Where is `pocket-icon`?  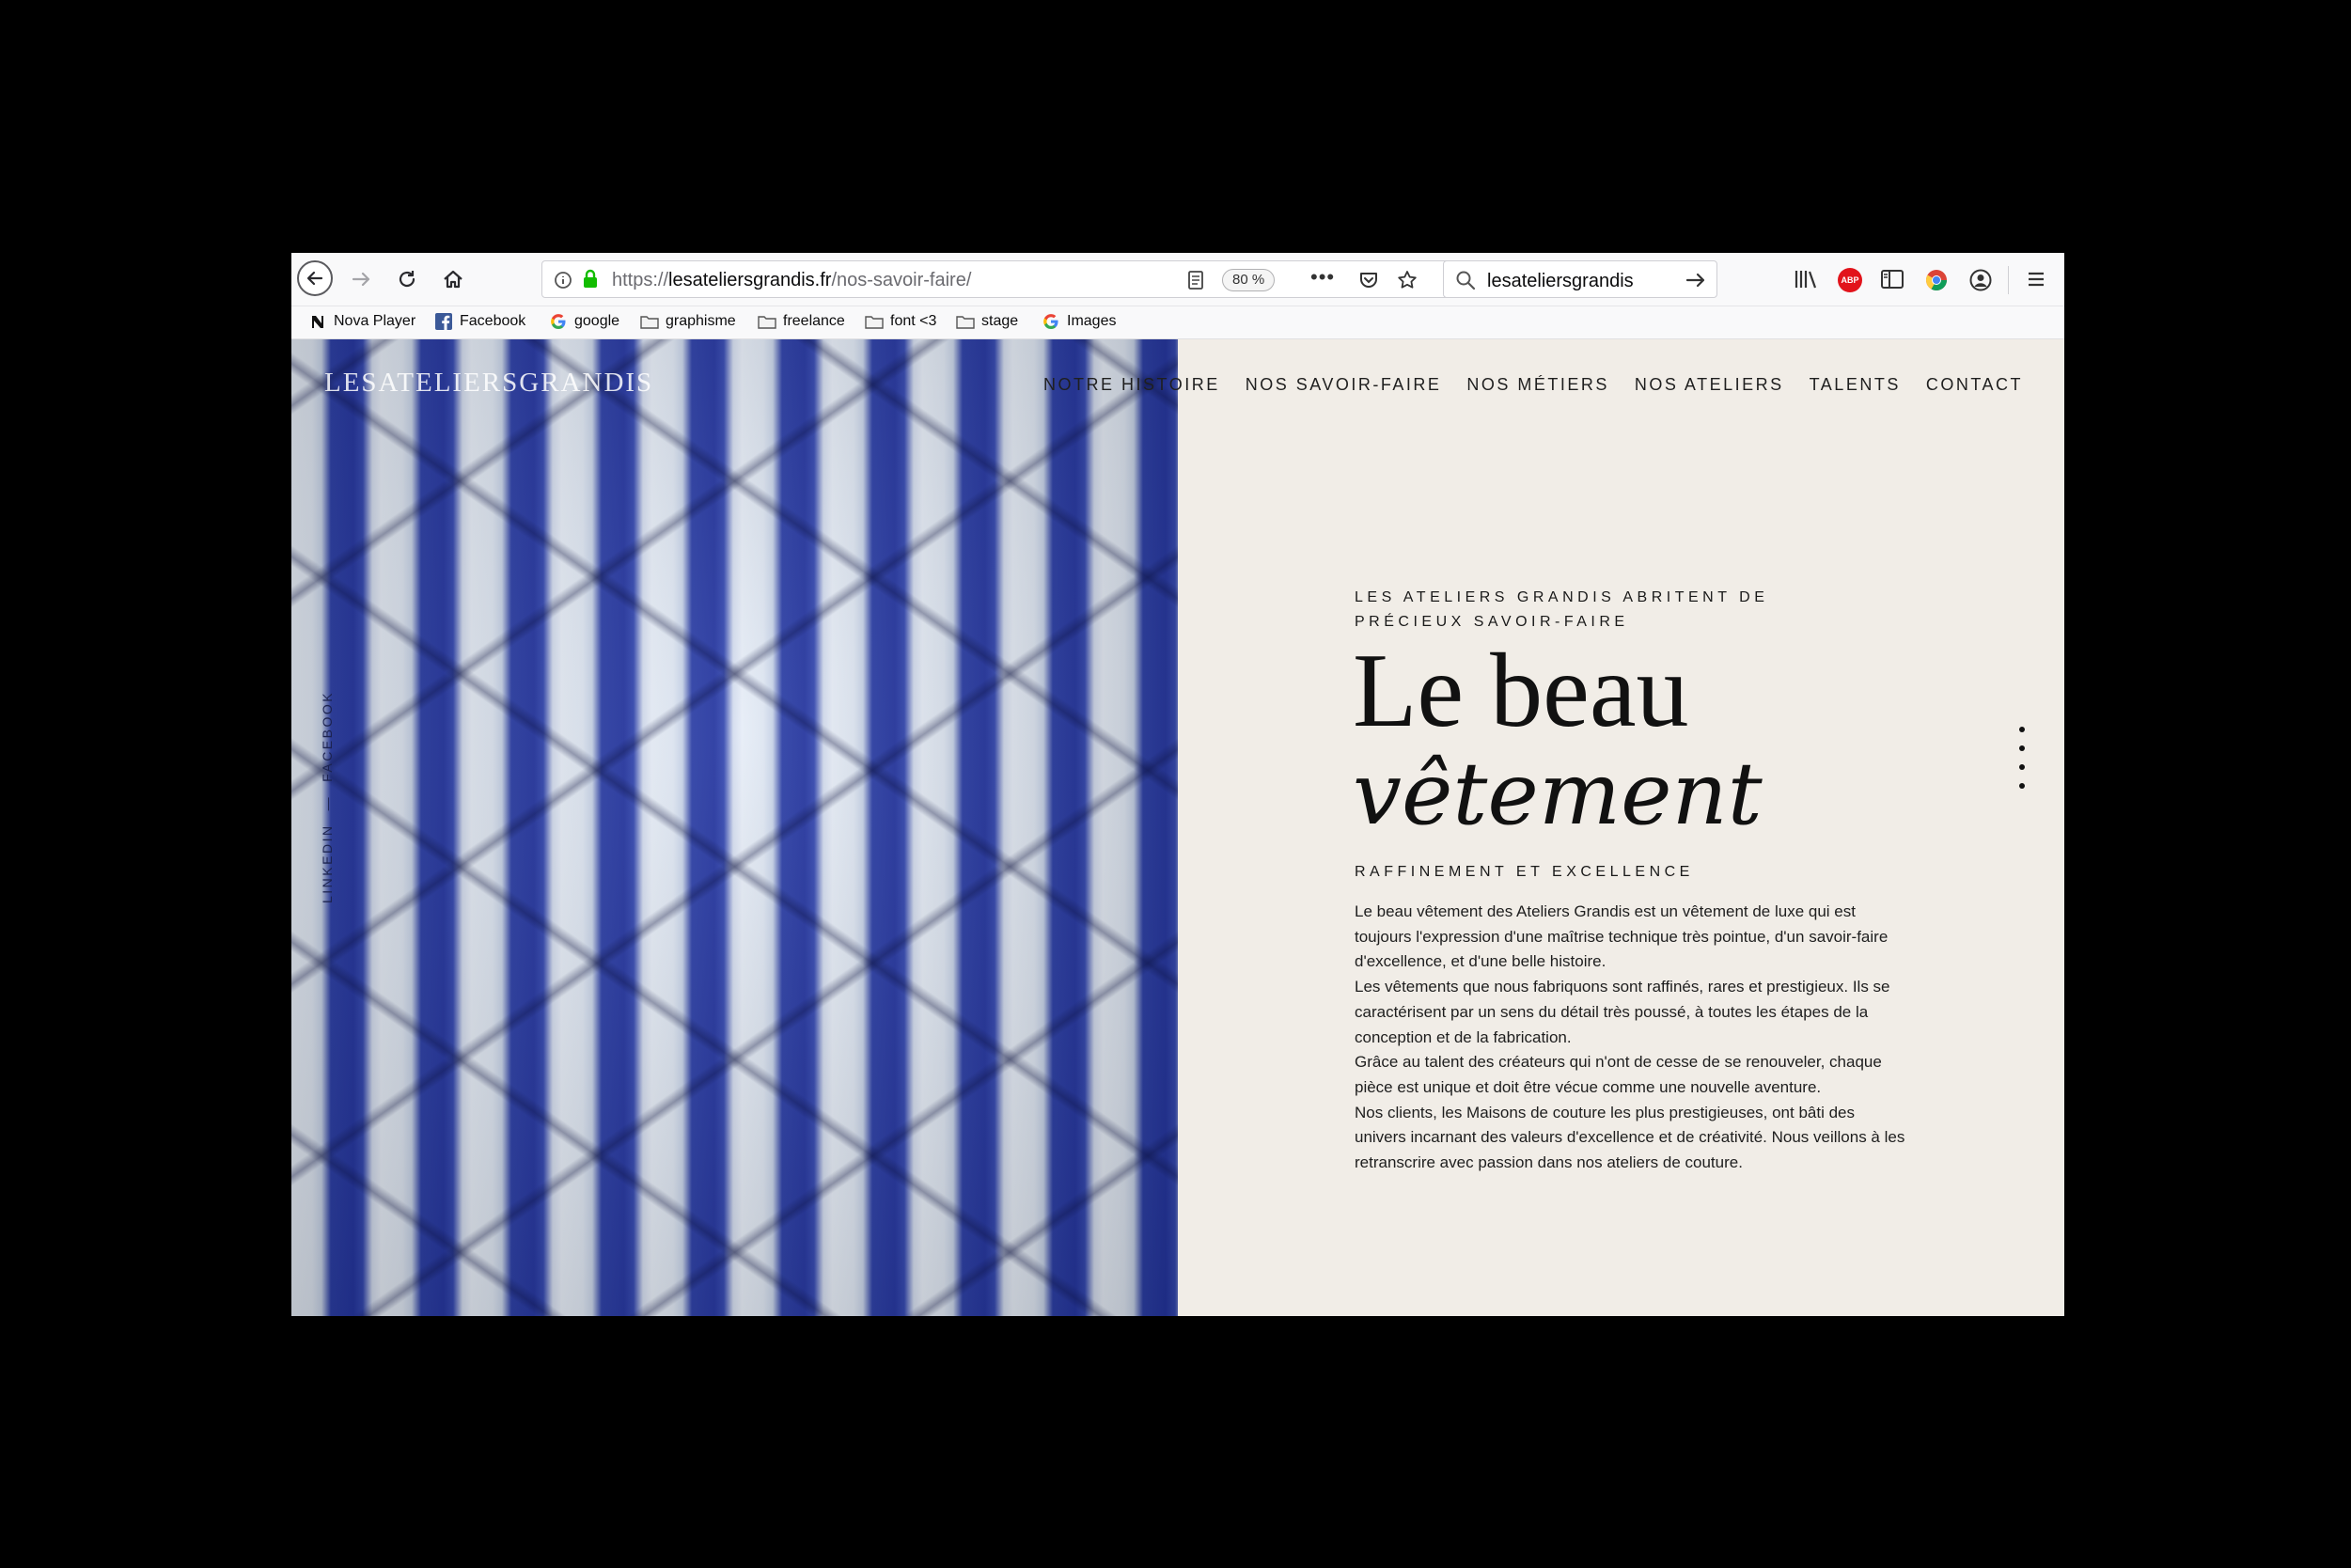
pocket-icon is located at coordinates (1368, 280).